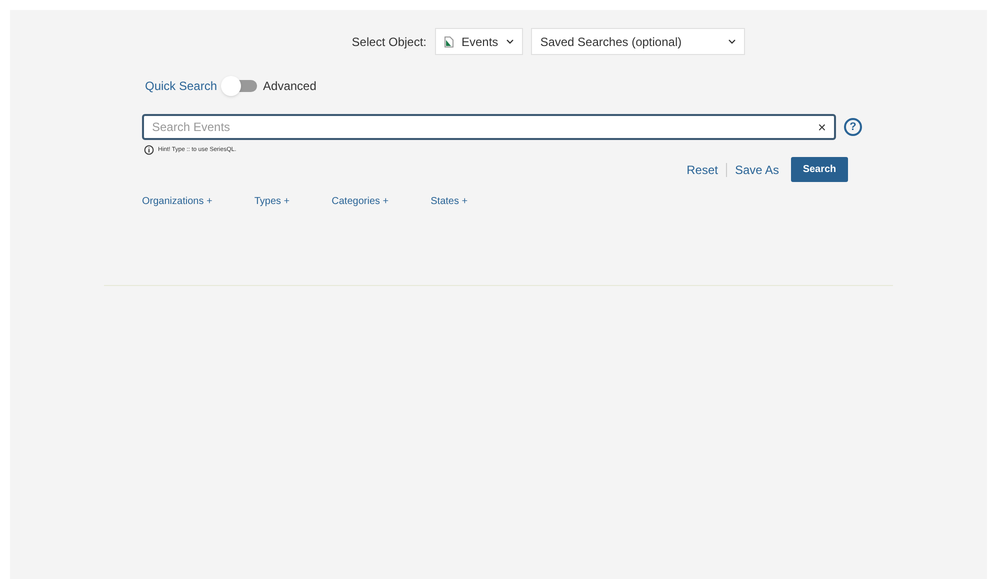 The height and width of the screenshot is (579, 997). I want to click on select-object-label: Select Object:, so click(389, 42).